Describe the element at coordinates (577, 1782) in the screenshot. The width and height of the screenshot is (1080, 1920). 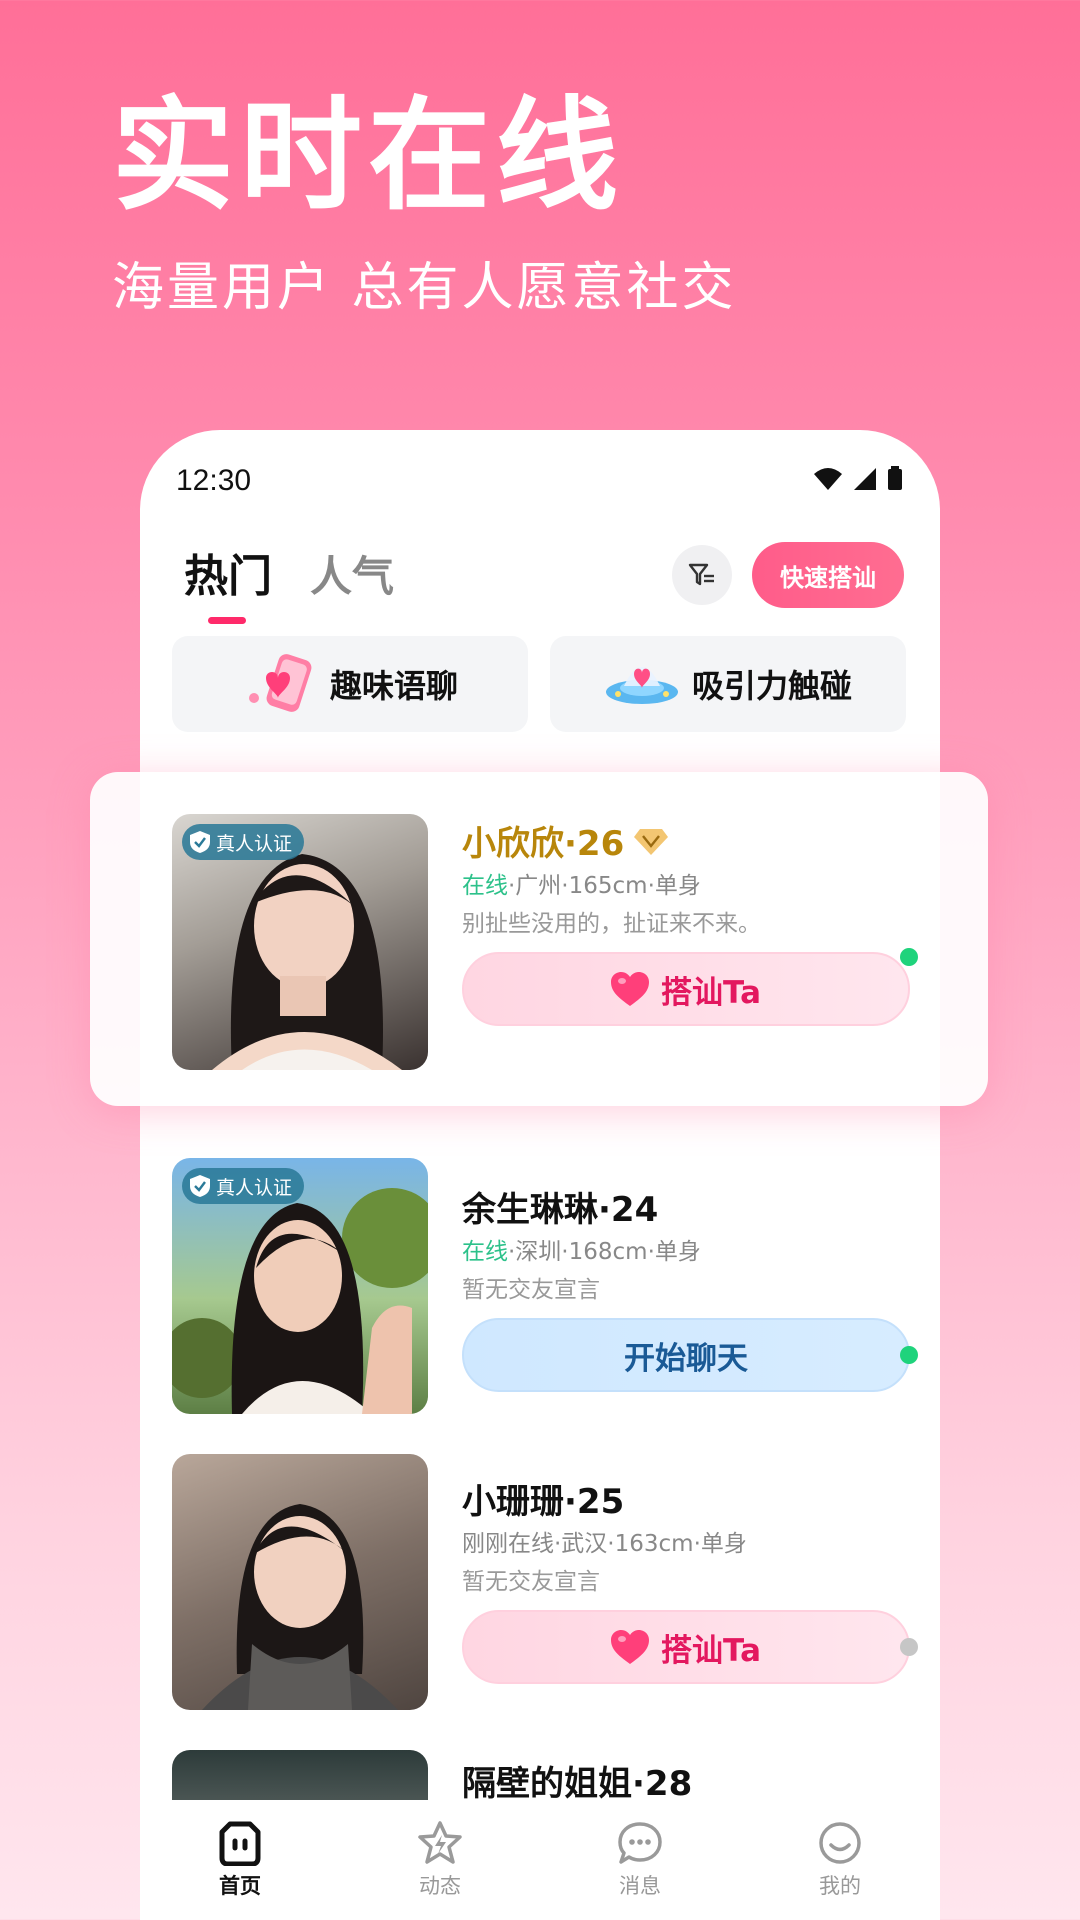
I see `user-name: 隔壁的姐姐·28` at that location.